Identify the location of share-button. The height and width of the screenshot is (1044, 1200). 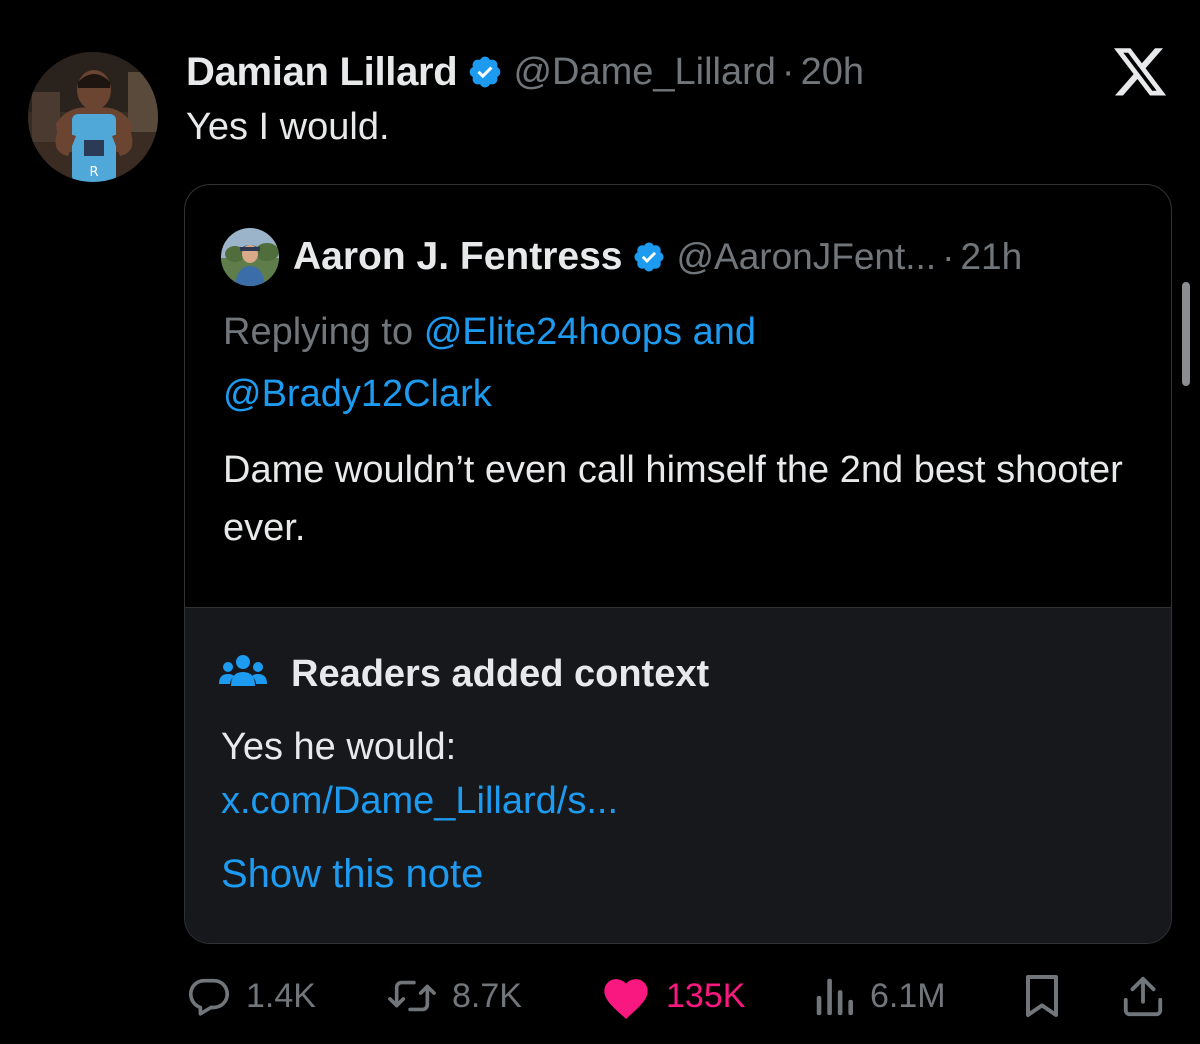
(1143, 996).